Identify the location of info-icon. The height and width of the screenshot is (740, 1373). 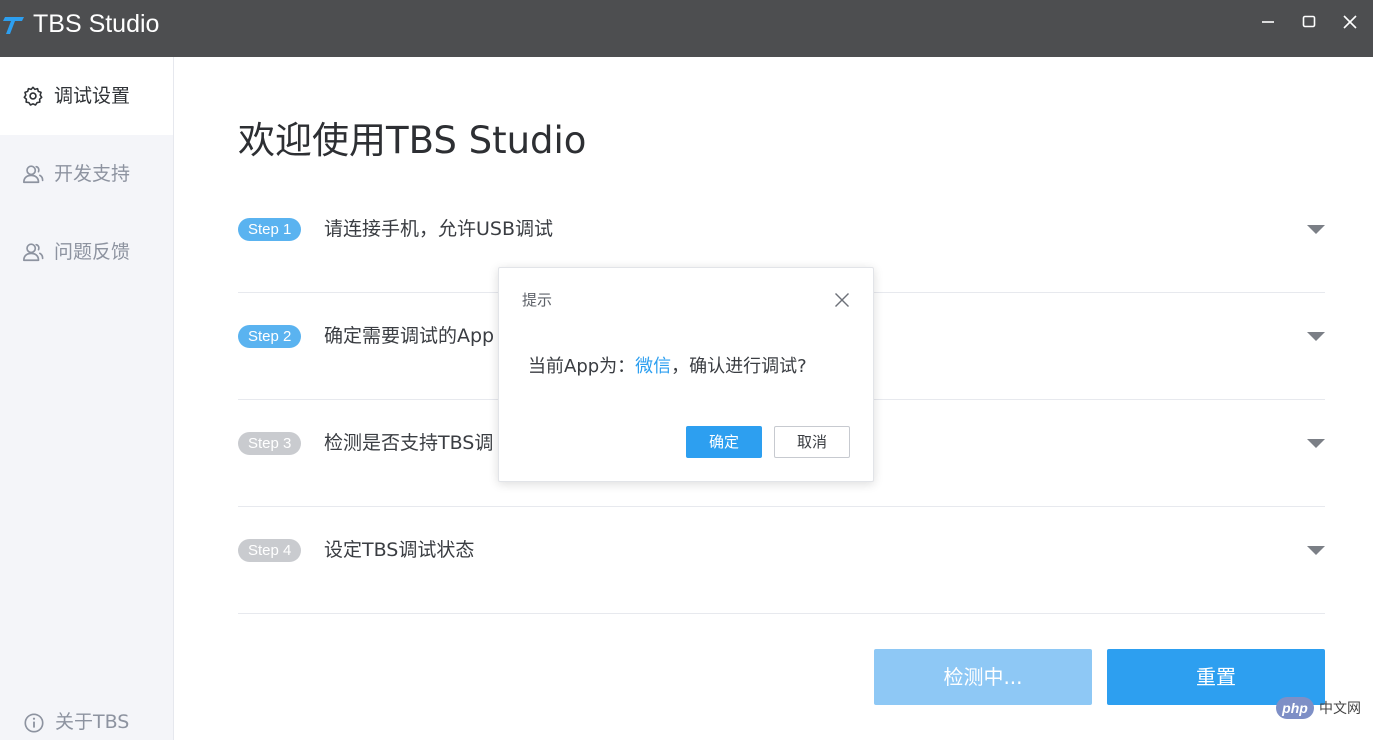
(34, 723).